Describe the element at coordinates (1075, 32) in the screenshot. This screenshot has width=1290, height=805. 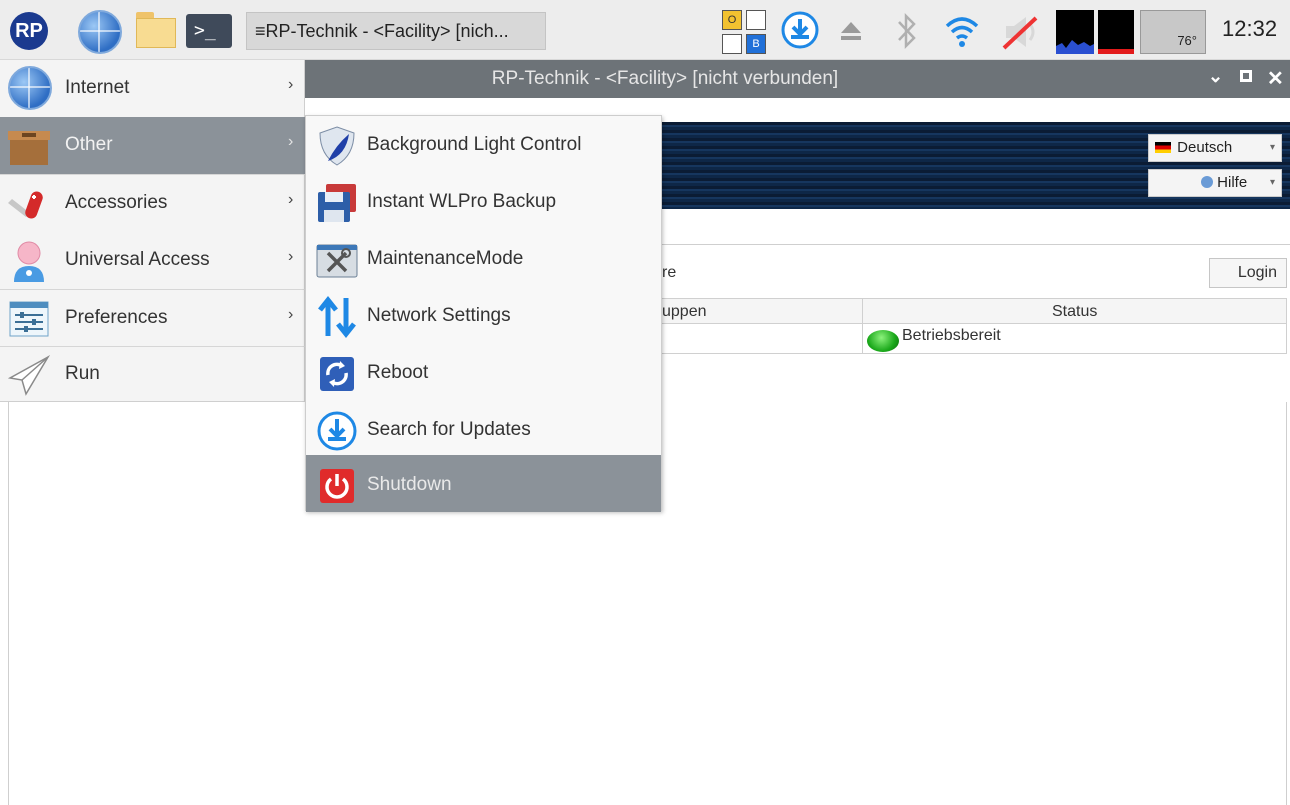
I see `cpu-monitor-graph` at that location.